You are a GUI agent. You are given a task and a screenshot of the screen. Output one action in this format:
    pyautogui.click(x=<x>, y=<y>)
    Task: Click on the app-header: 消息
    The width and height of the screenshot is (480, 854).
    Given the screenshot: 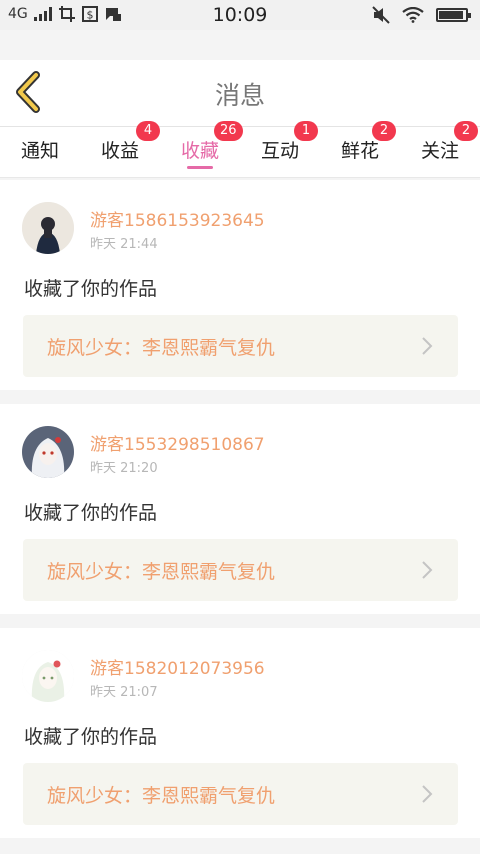 What is the action you would take?
    pyautogui.click(x=240, y=93)
    